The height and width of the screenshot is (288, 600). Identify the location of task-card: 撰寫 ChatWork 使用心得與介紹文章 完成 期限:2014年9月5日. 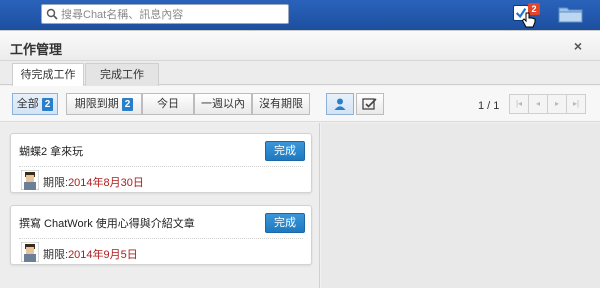
(161, 235).